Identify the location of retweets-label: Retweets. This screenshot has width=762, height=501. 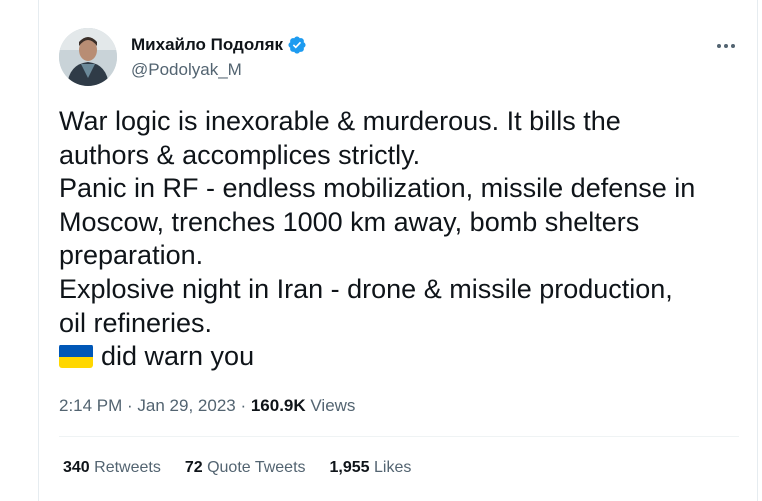
(125, 467).